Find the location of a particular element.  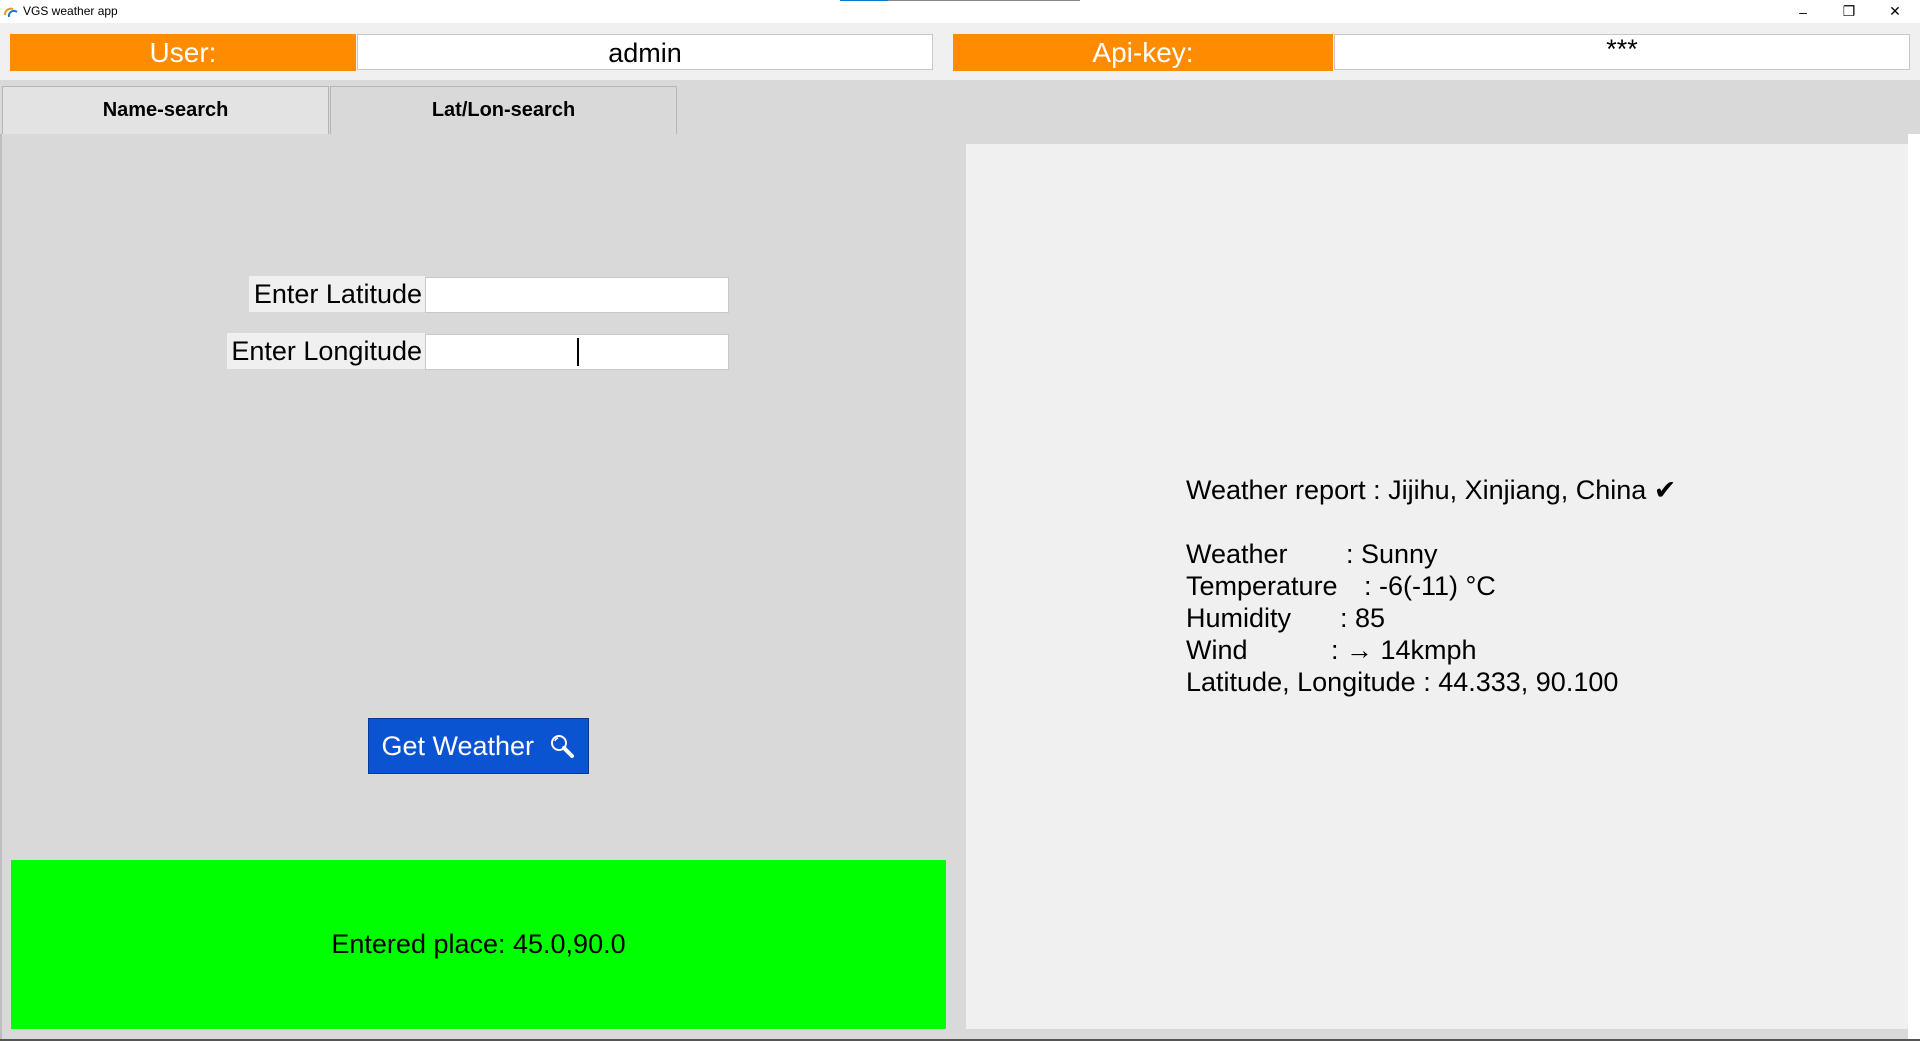

restore-button: ❐ is located at coordinates (1849, 11).